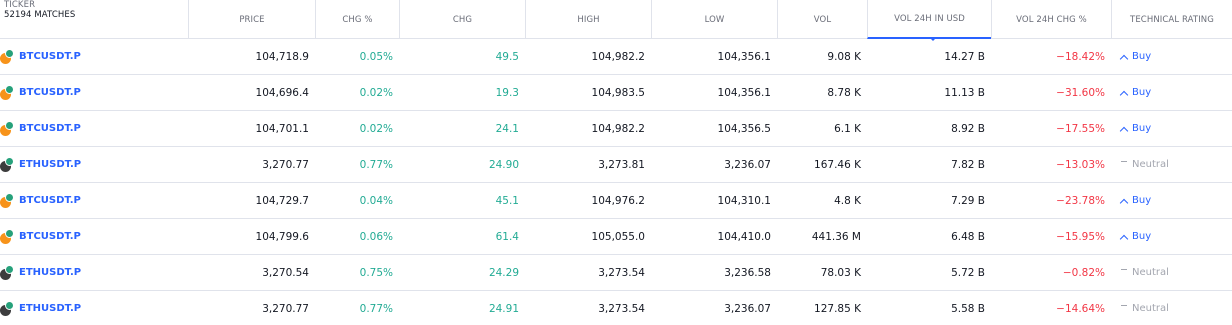 Image resolution: width=1232 pixels, height=325 pixels. Describe the element at coordinates (744, 128) in the screenshot. I see `low-cell: 104,356.5` at that location.